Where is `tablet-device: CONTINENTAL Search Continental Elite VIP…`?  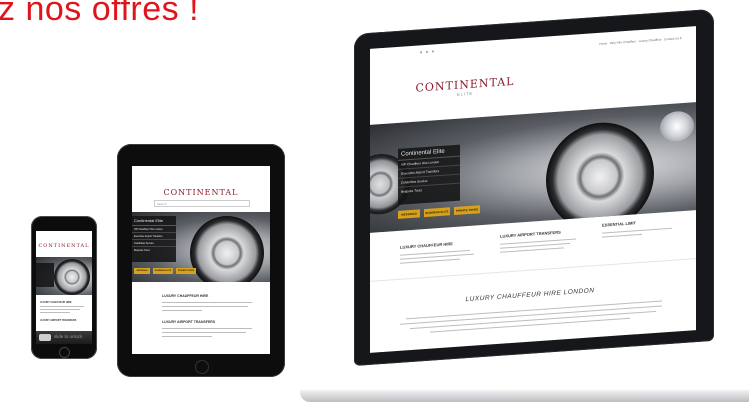
tablet-device: CONTINENTAL Search Continental Elite VIP… is located at coordinates (201, 260).